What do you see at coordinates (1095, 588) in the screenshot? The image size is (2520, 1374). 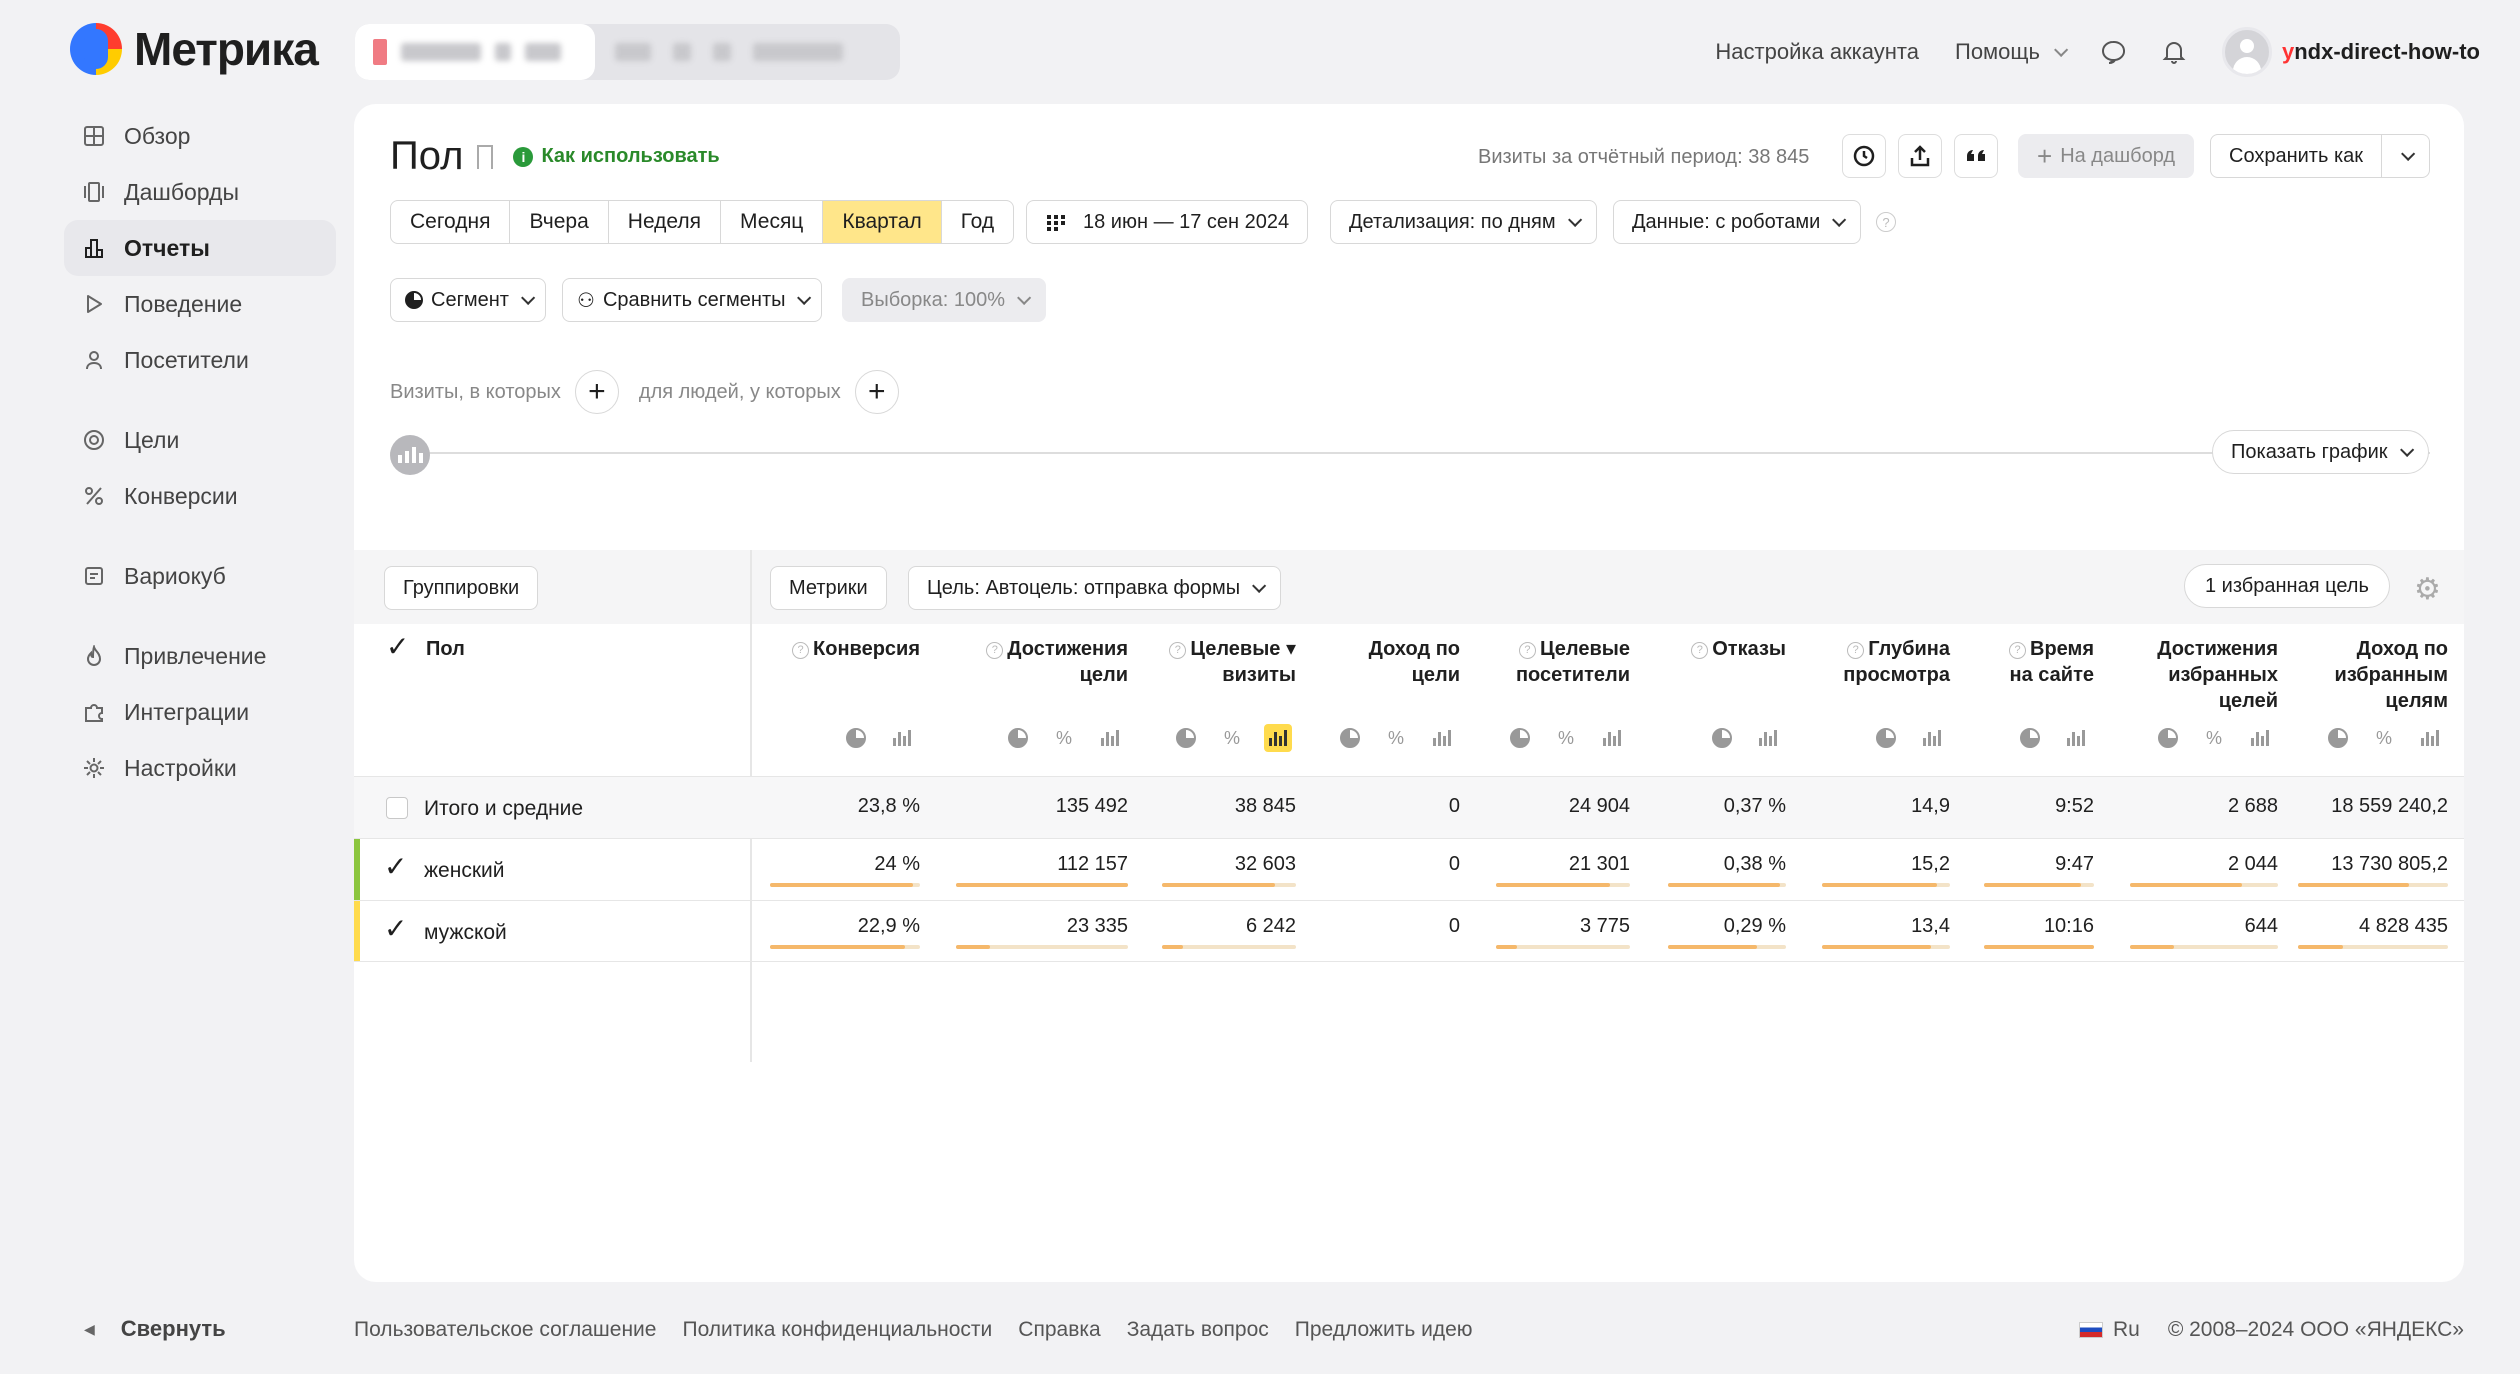 I see `goal-dropdown: Цель: Автоцель: отправка формы` at bounding box center [1095, 588].